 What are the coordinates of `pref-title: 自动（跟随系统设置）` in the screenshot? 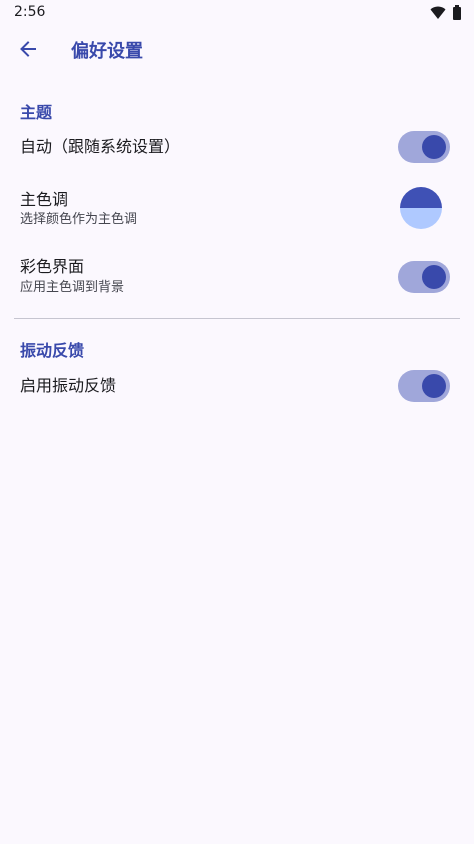 It's located at (100, 146).